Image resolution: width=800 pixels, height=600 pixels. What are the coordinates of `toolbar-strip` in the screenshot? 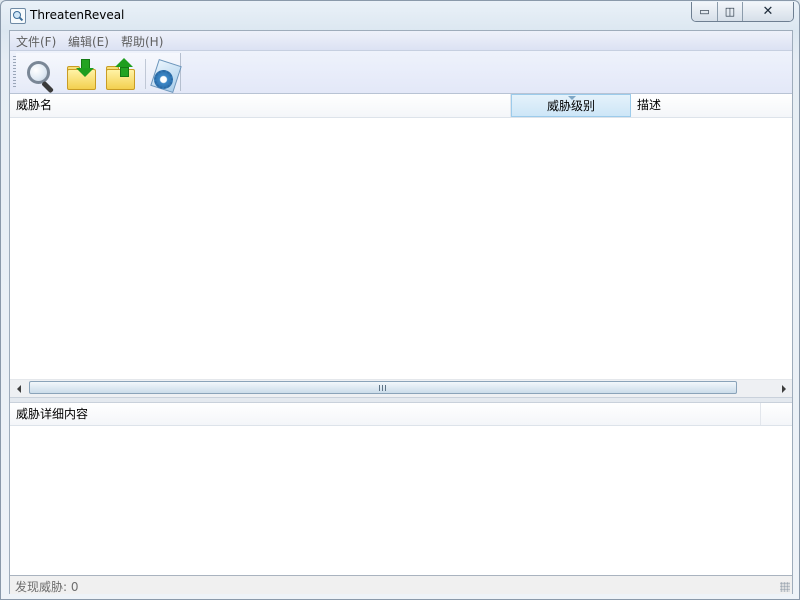 It's located at (99, 73).